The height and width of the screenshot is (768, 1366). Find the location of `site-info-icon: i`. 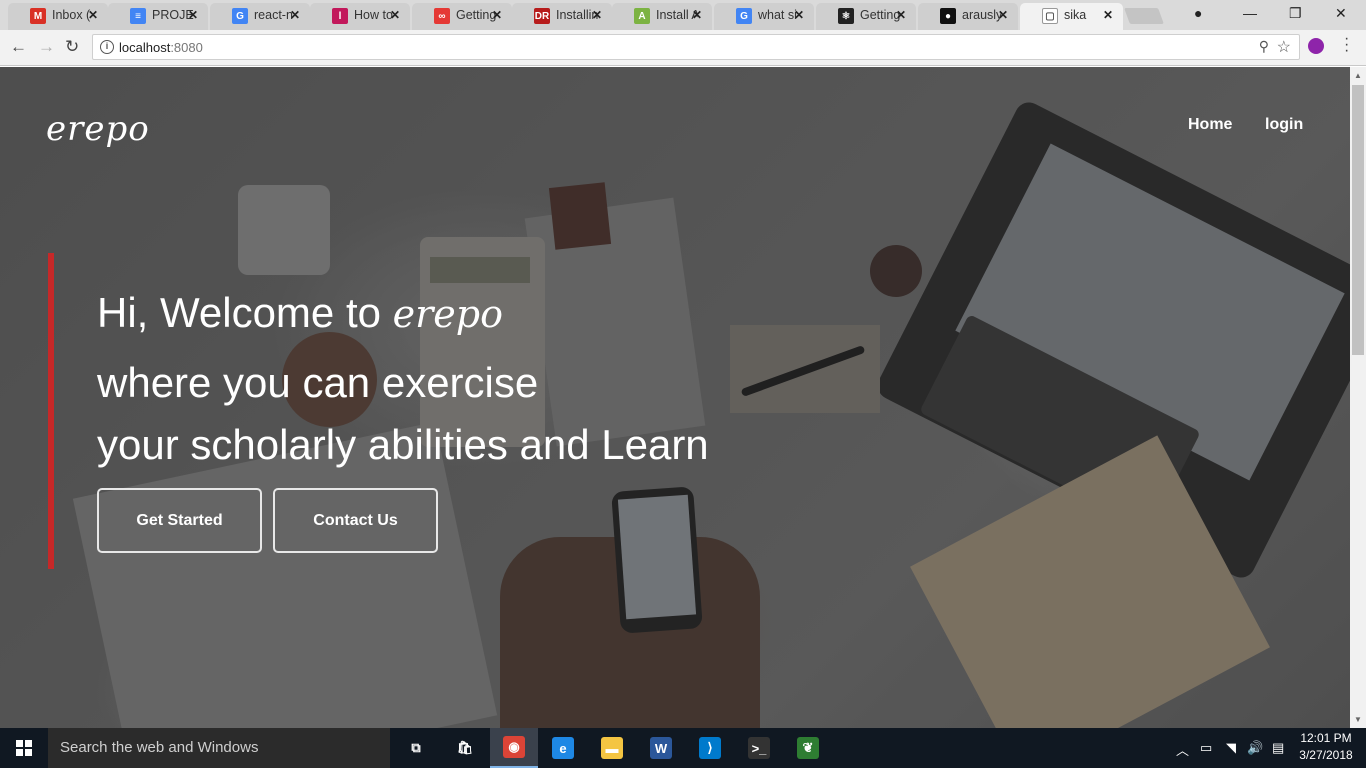

site-info-icon: i is located at coordinates (107, 47).